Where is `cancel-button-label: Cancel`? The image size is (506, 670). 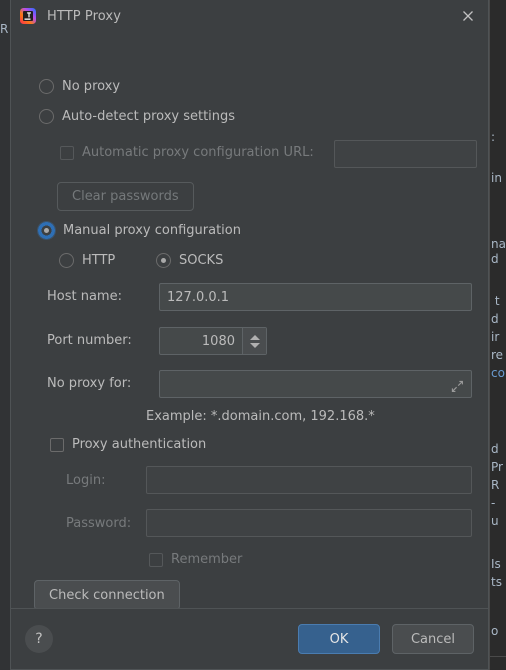
cancel-button-label: Cancel is located at coordinates (433, 639).